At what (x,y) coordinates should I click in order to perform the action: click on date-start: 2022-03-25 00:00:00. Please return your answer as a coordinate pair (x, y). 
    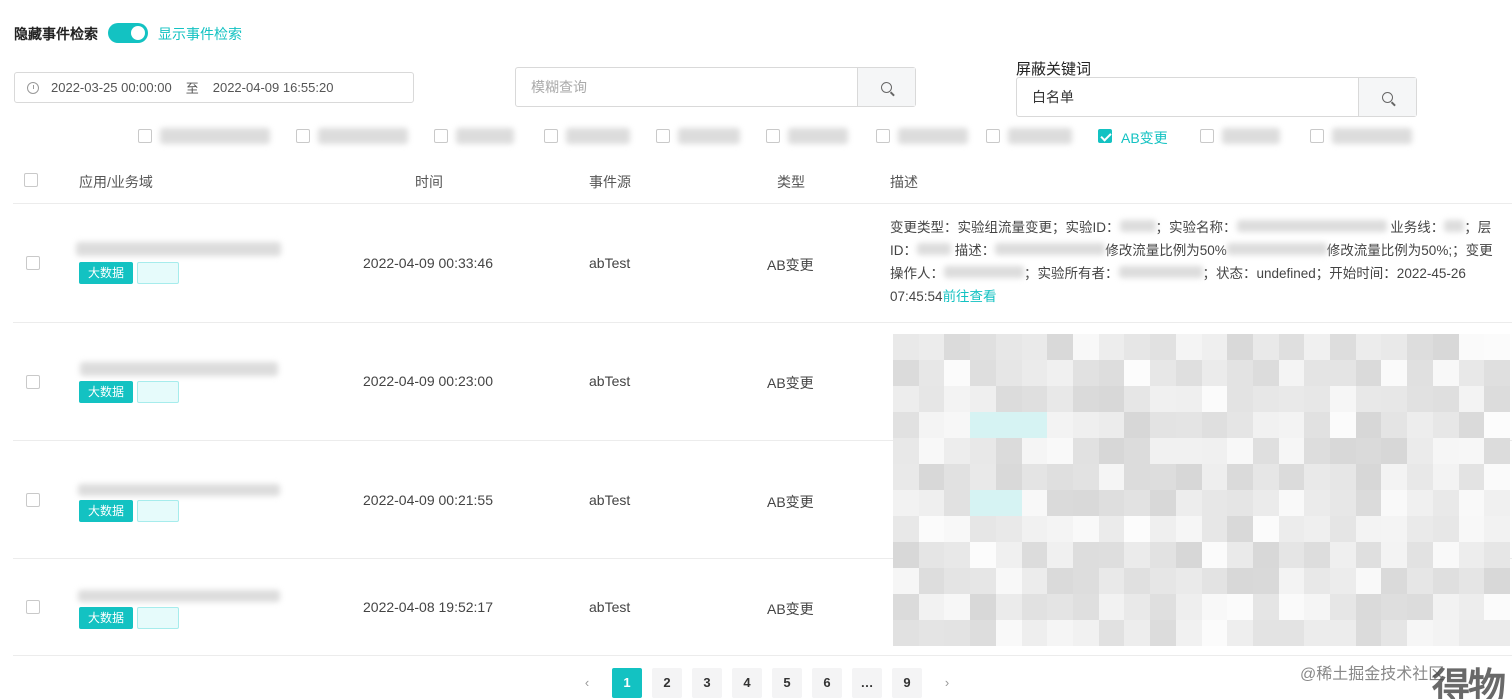
    Looking at the image, I should click on (111, 87).